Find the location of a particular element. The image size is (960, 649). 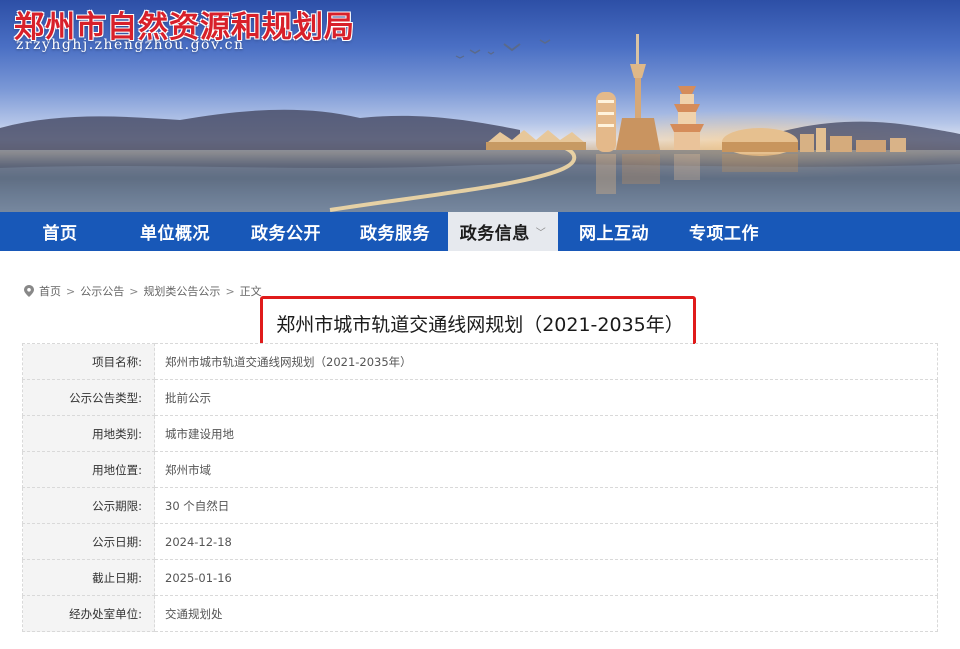

row-label: 项目名称: is located at coordinates (88, 361).